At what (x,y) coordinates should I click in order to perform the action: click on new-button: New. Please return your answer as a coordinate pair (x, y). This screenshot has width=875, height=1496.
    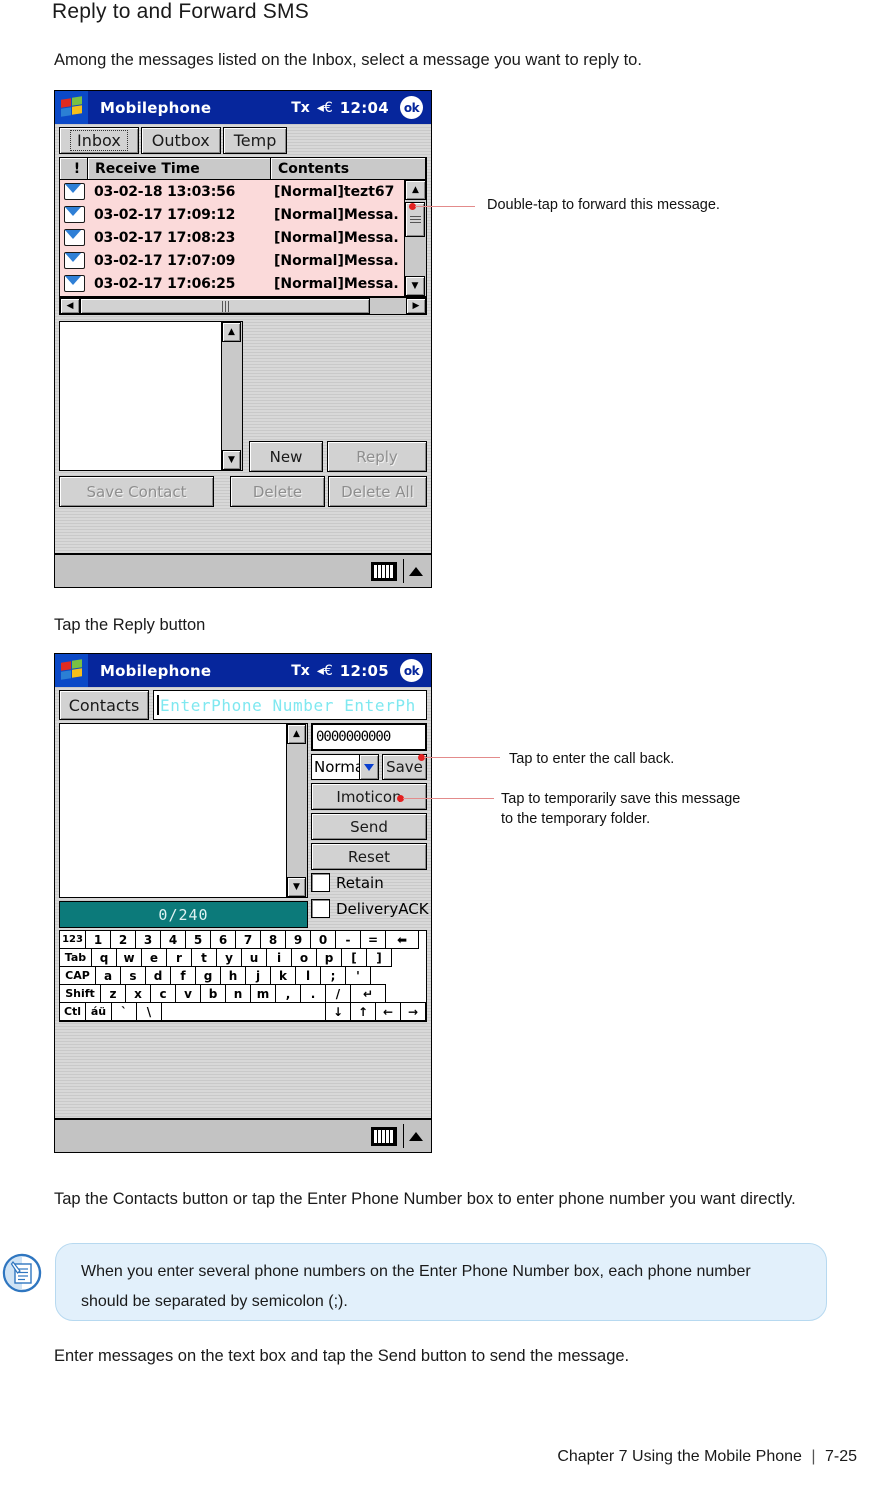
    Looking at the image, I should click on (286, 456).